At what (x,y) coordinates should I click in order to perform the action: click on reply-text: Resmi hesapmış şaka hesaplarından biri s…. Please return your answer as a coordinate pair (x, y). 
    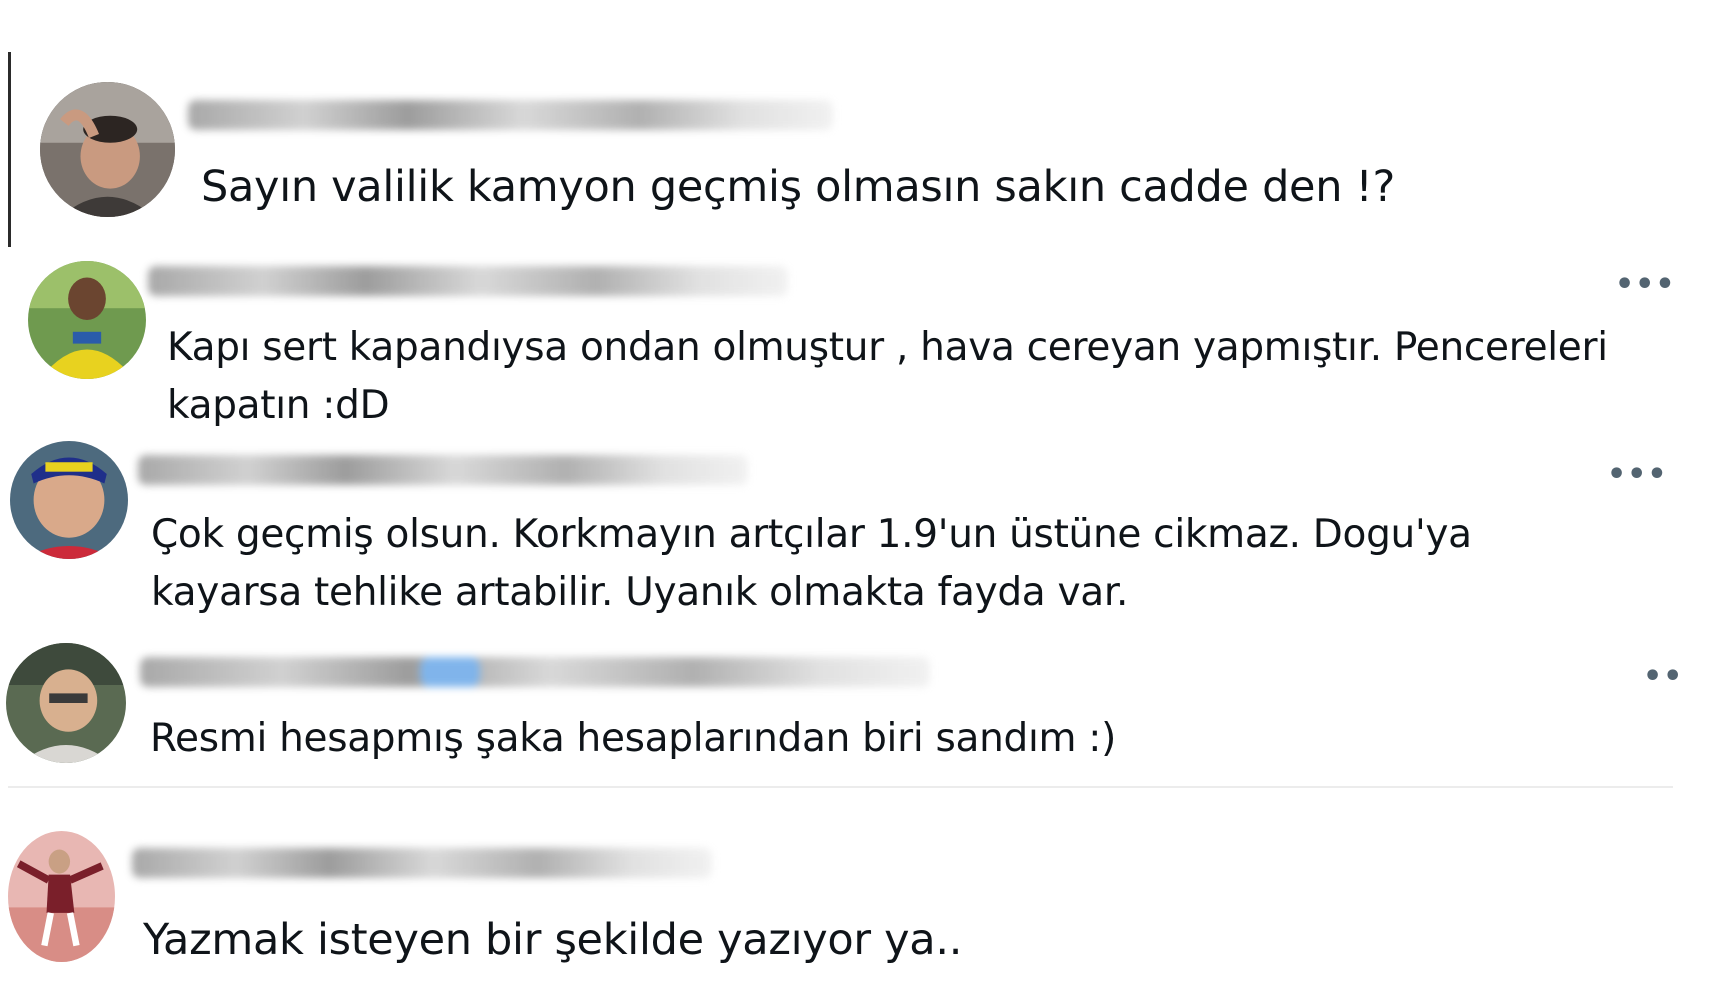
    Looking at the image, I should click on (633, 738).